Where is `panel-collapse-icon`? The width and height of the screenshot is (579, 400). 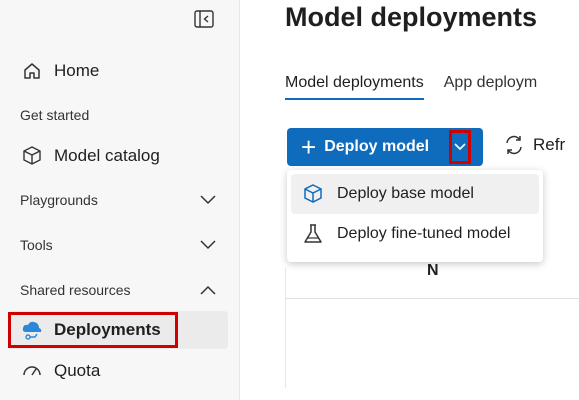
panel-collapse-icon is located at coordinates (204, 19).